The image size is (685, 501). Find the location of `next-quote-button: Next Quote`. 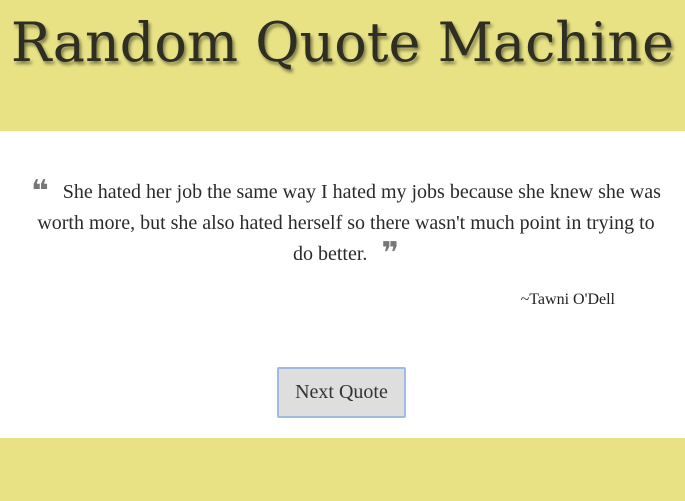

next-quote-button: Next Quote is located at coordinates (341, 392).